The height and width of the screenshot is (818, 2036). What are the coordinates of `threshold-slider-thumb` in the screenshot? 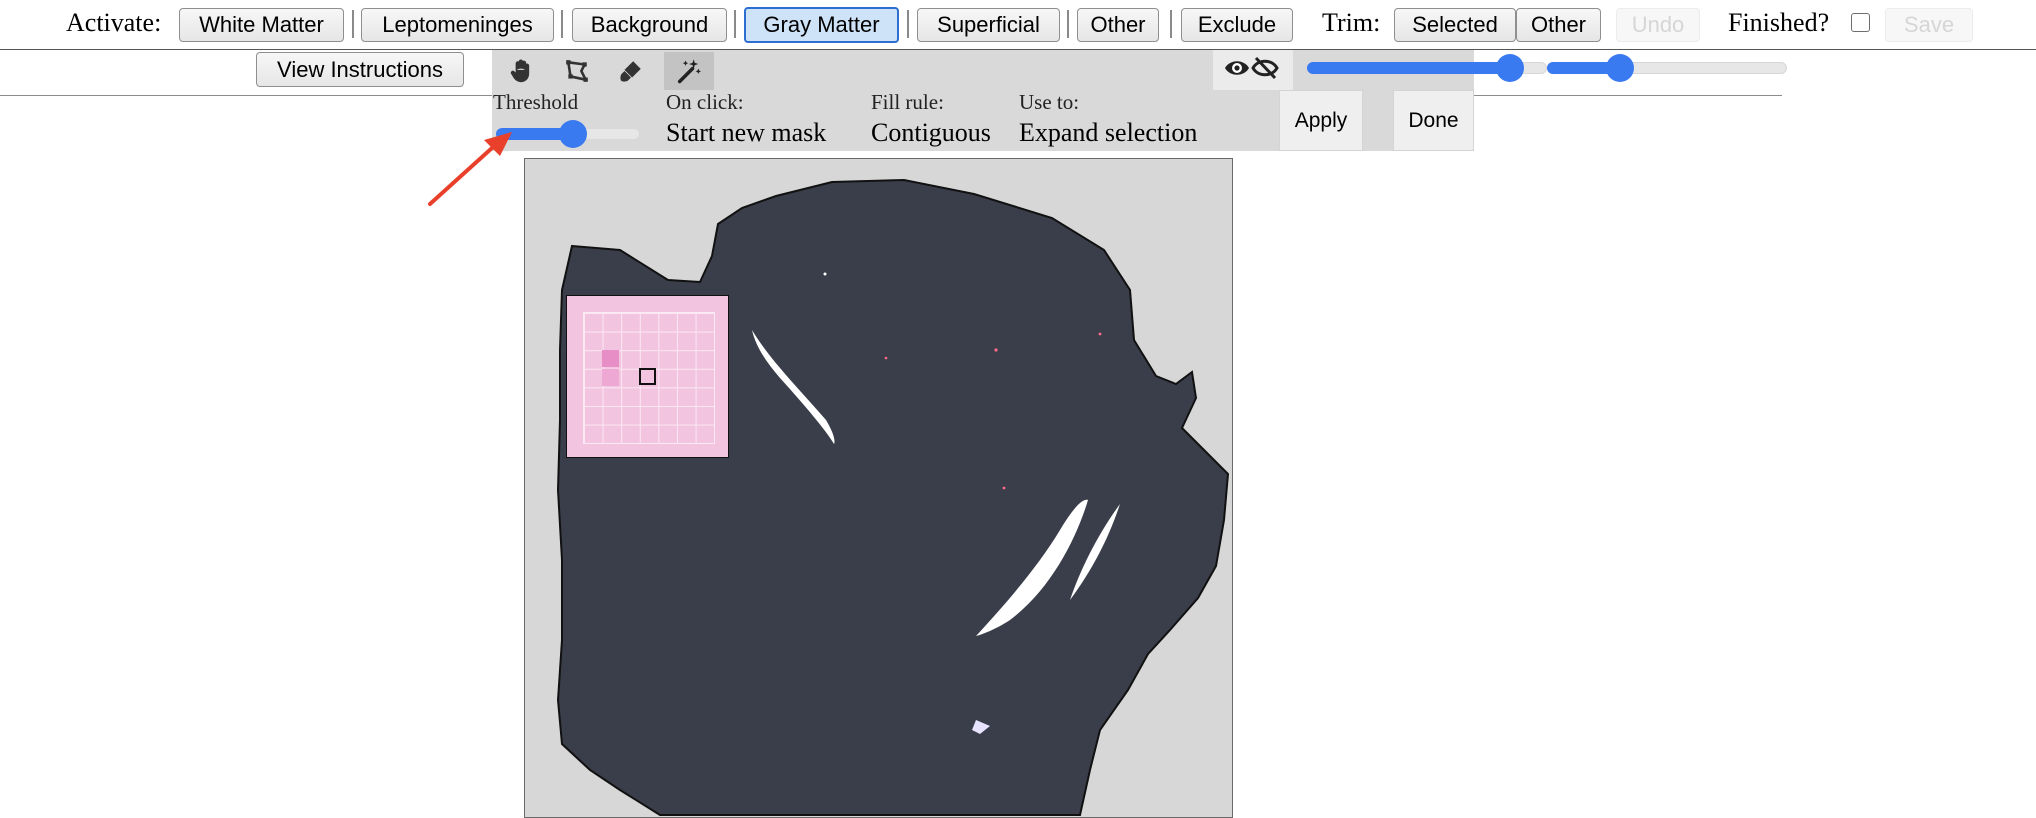 It's located at (572, 134).